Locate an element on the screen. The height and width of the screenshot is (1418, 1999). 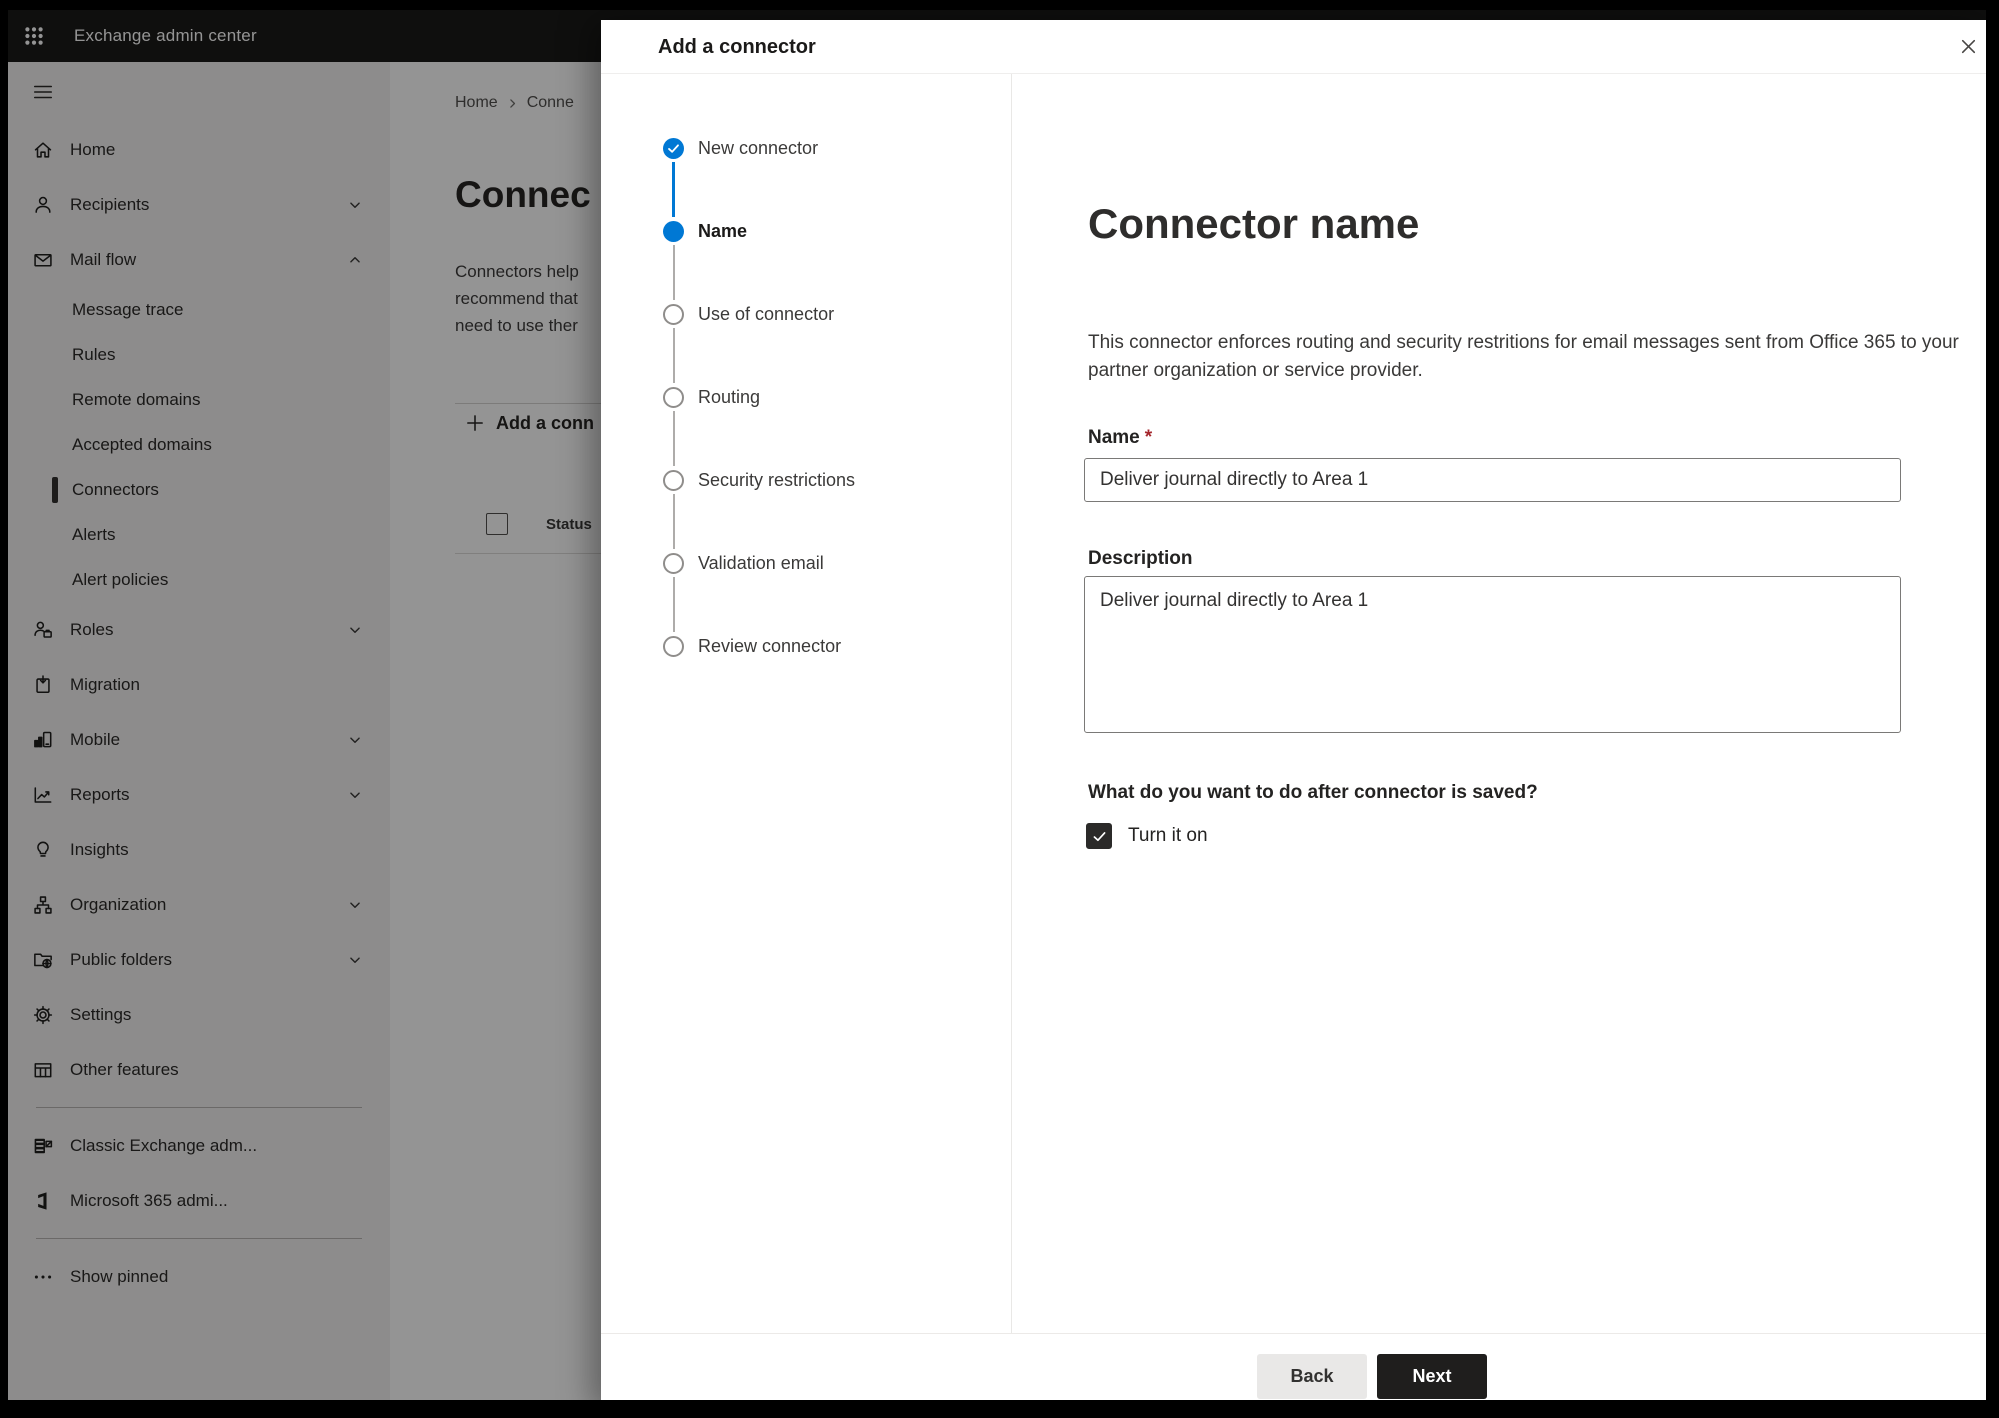
close-button is located at coordinates (1967, 46).